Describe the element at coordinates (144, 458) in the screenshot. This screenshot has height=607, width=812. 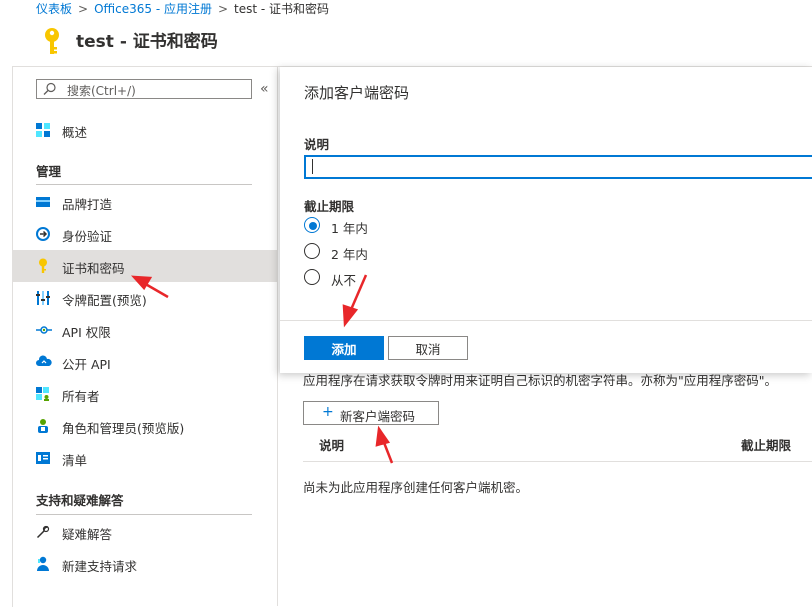
I see `sidebar-item-manifest: 清单` at that location.